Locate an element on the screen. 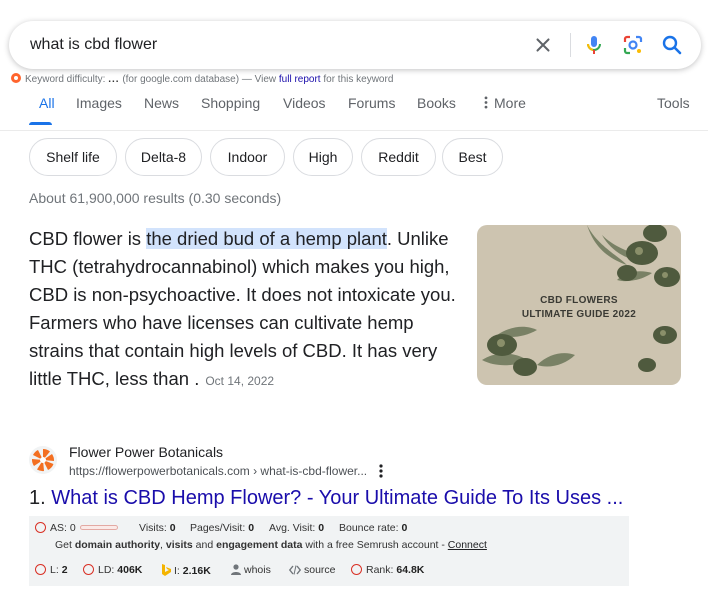 The height and width of the screenshot is (595, 708). rank-metric: Rank: 64.8K is located at coordinates (387, 570).